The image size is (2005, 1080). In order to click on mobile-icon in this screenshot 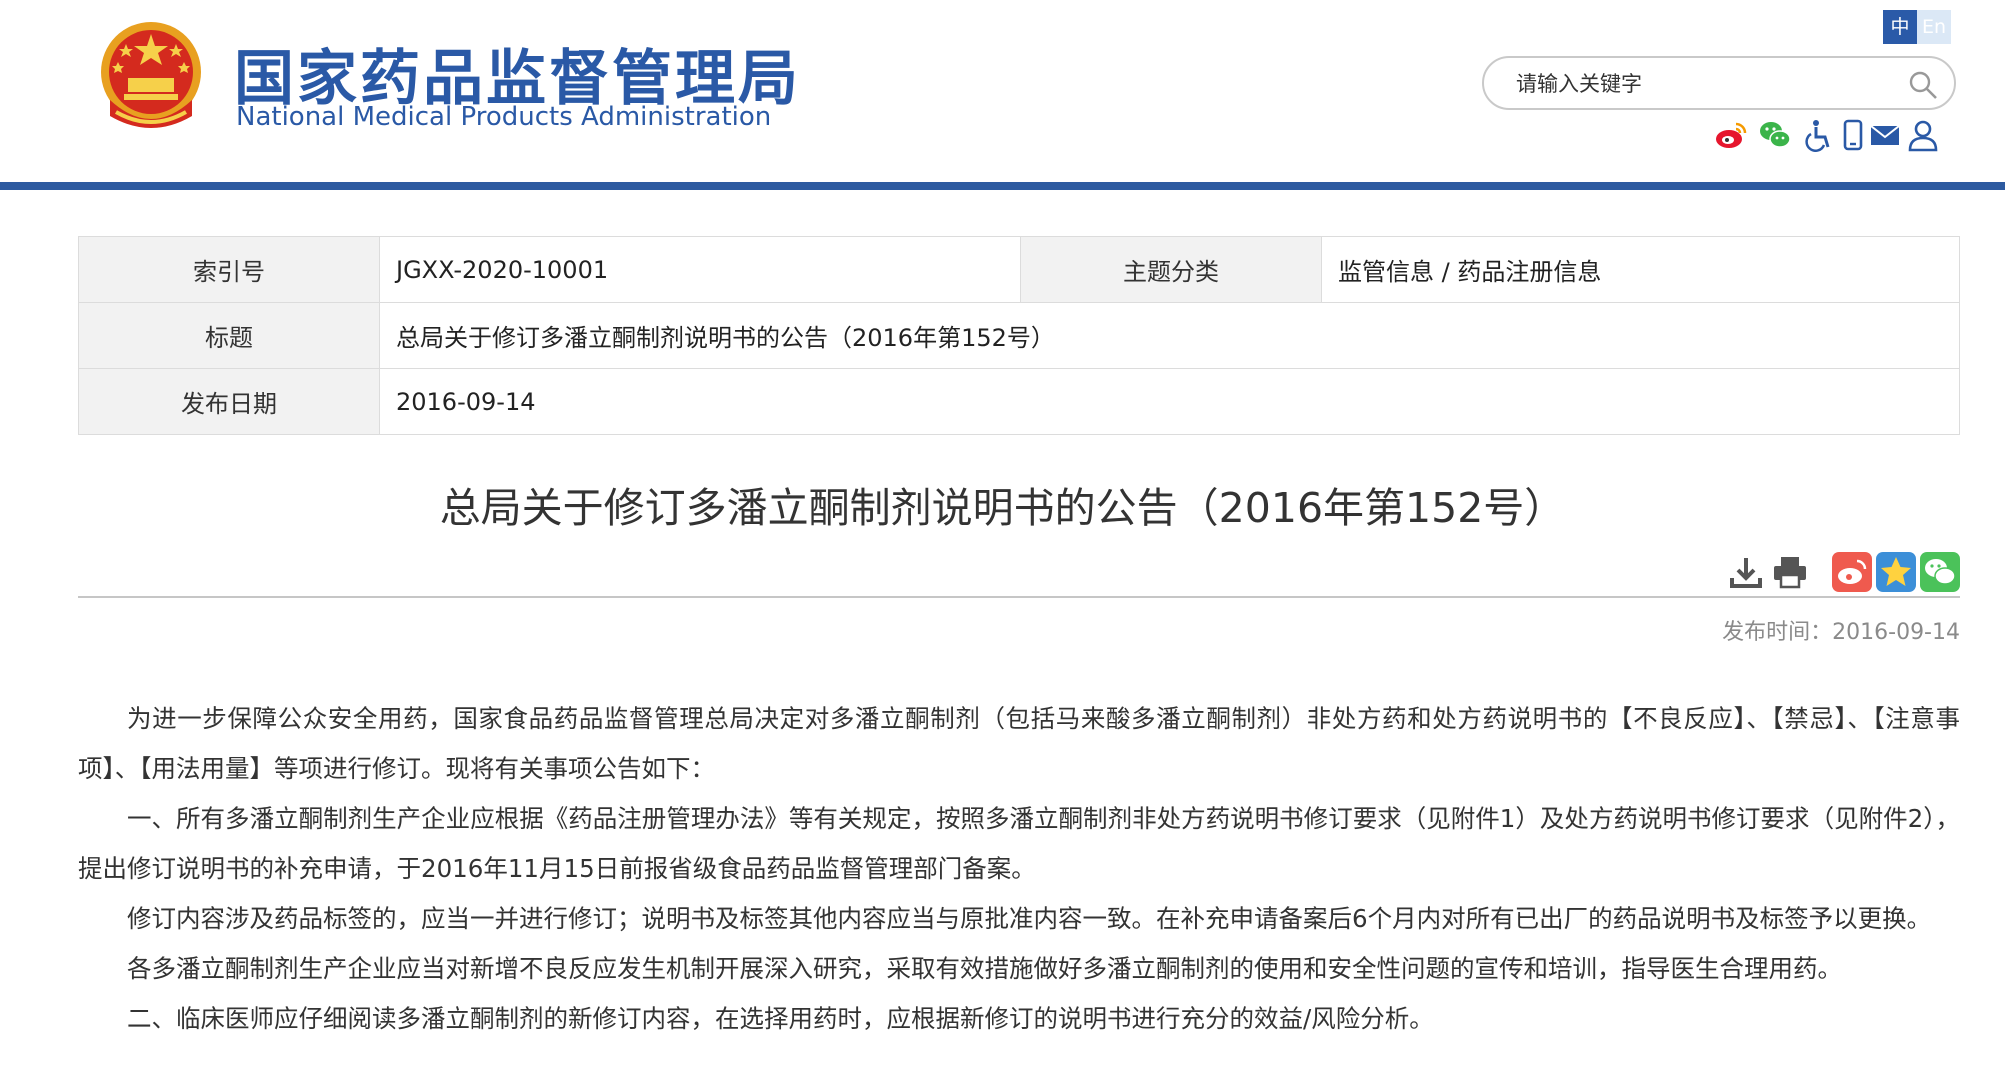, I will do `click(1853, 135)`.